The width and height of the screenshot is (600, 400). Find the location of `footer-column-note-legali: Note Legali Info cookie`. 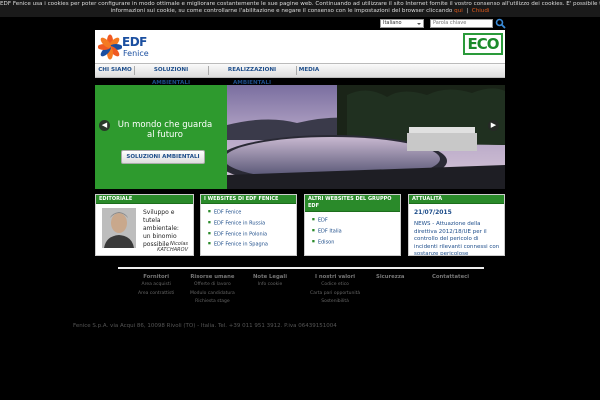

footer-column-note-legali: Note Legali Info cookie is located at coordinates (270, 281).